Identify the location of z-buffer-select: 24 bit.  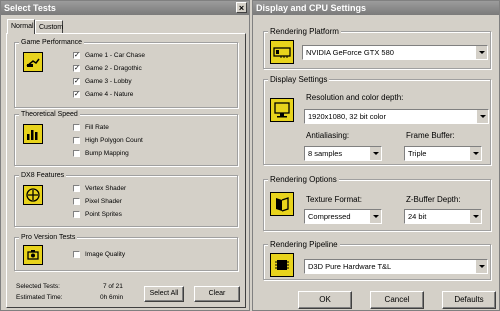
(443, 216).